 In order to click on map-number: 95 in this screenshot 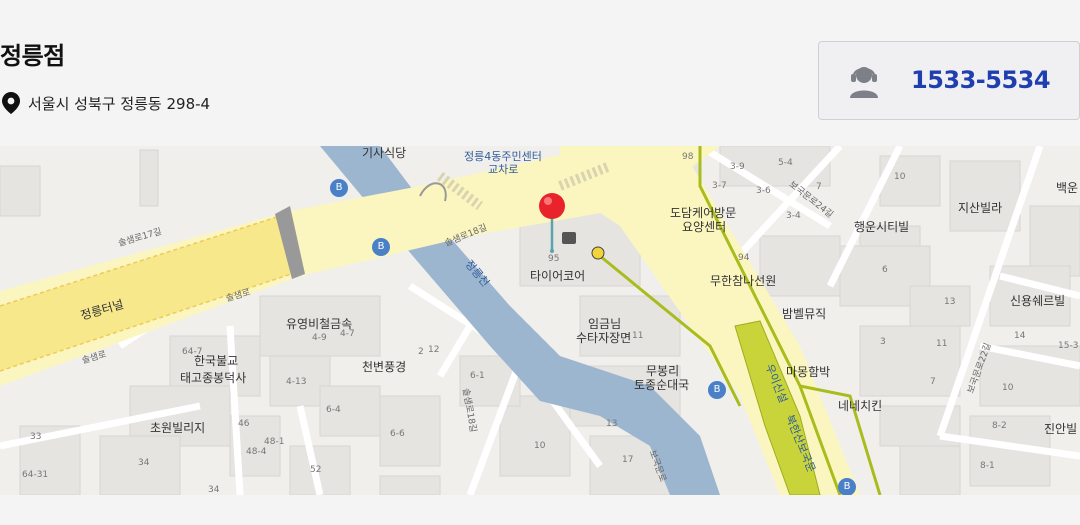, I will do `click(554, 259)`.